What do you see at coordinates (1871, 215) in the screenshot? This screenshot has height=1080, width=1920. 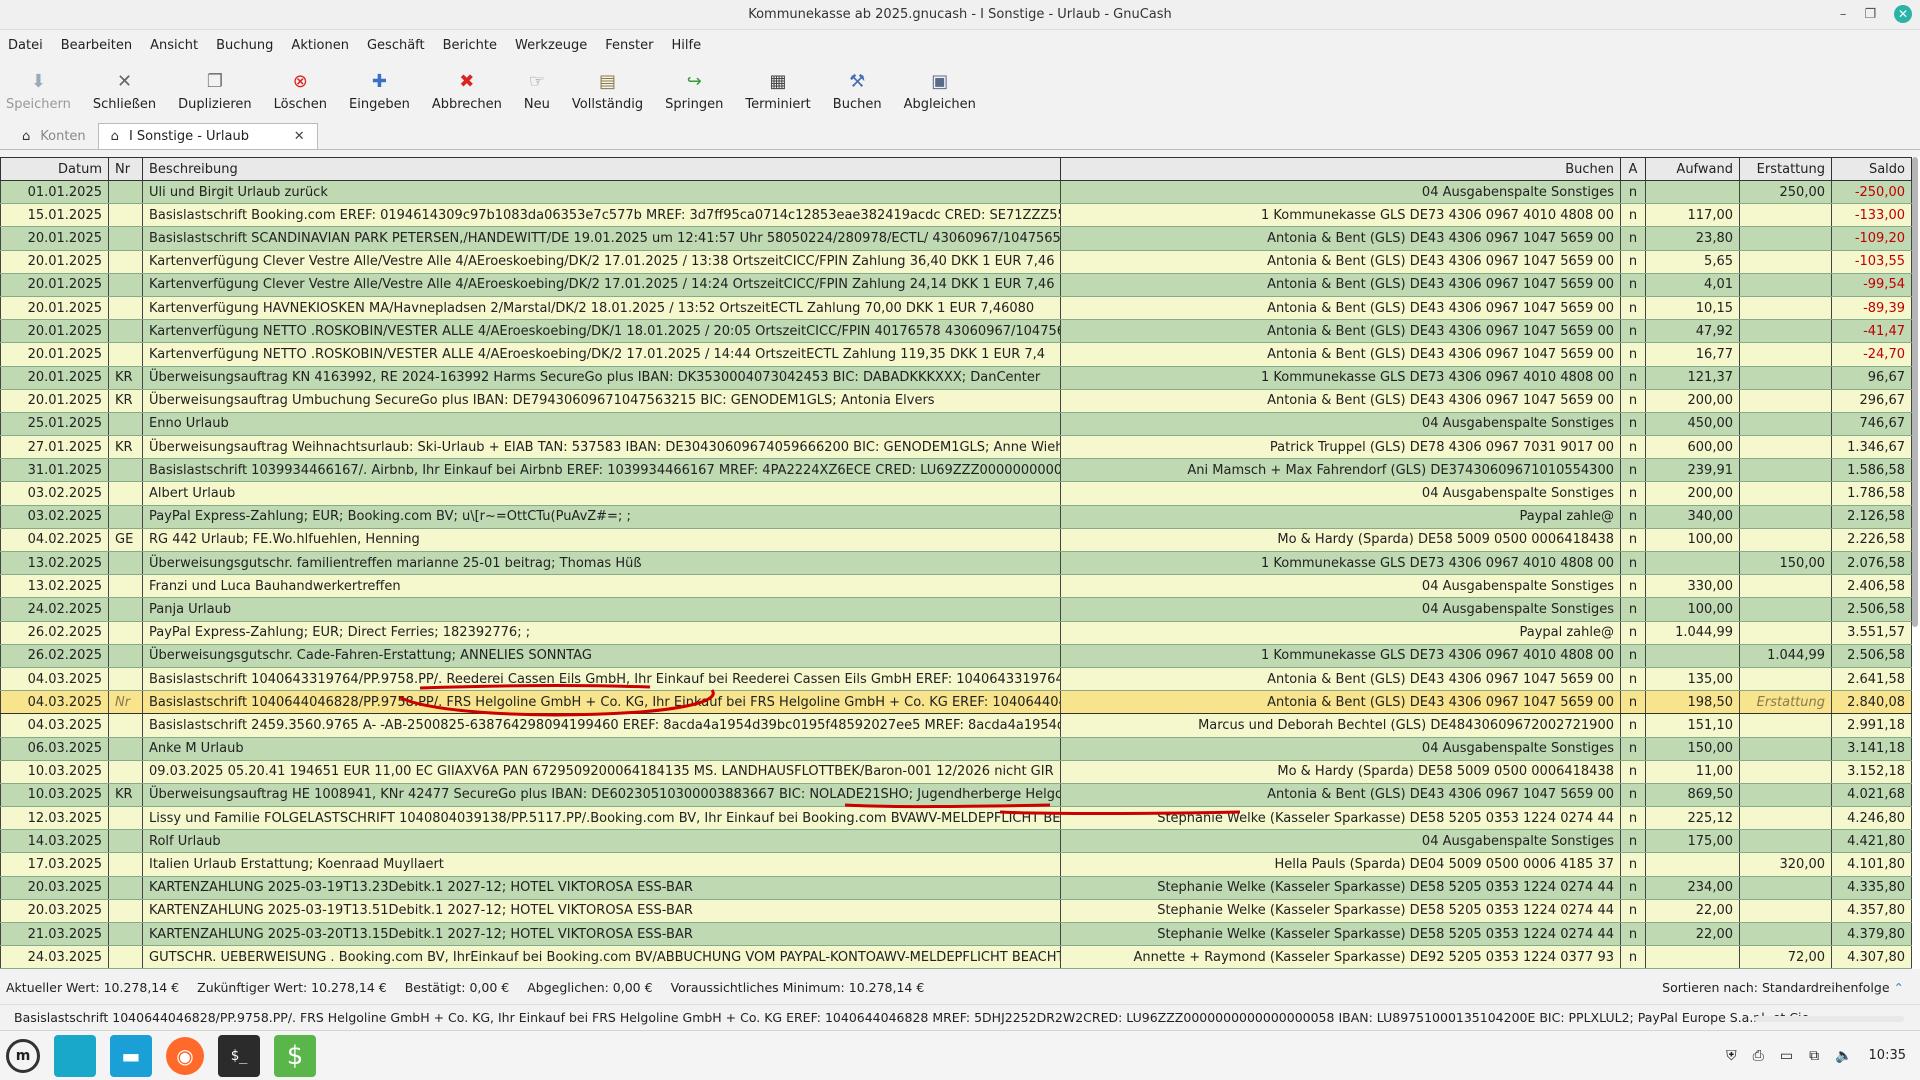 I see `cell-balance: -133,00` at bounding box center [1871, 215].